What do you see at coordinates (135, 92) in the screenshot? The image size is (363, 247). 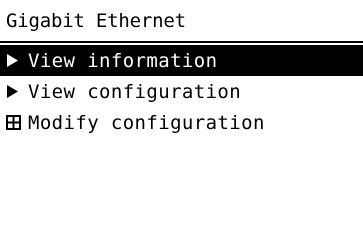 I see `menu-item-label: View configuration` at bounding box center [135, 92].